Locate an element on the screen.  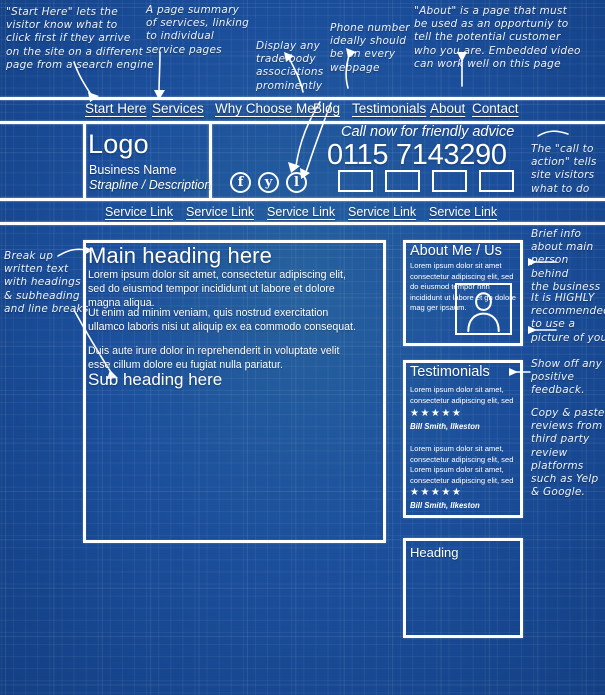
testimonial-star-rating-2: ★★★★★ is located at coordinates (436, 492).